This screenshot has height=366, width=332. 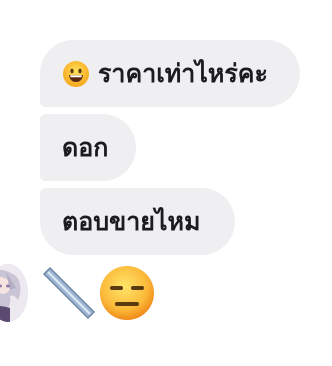 I want to click on avatar, so click(x=14, y=293).